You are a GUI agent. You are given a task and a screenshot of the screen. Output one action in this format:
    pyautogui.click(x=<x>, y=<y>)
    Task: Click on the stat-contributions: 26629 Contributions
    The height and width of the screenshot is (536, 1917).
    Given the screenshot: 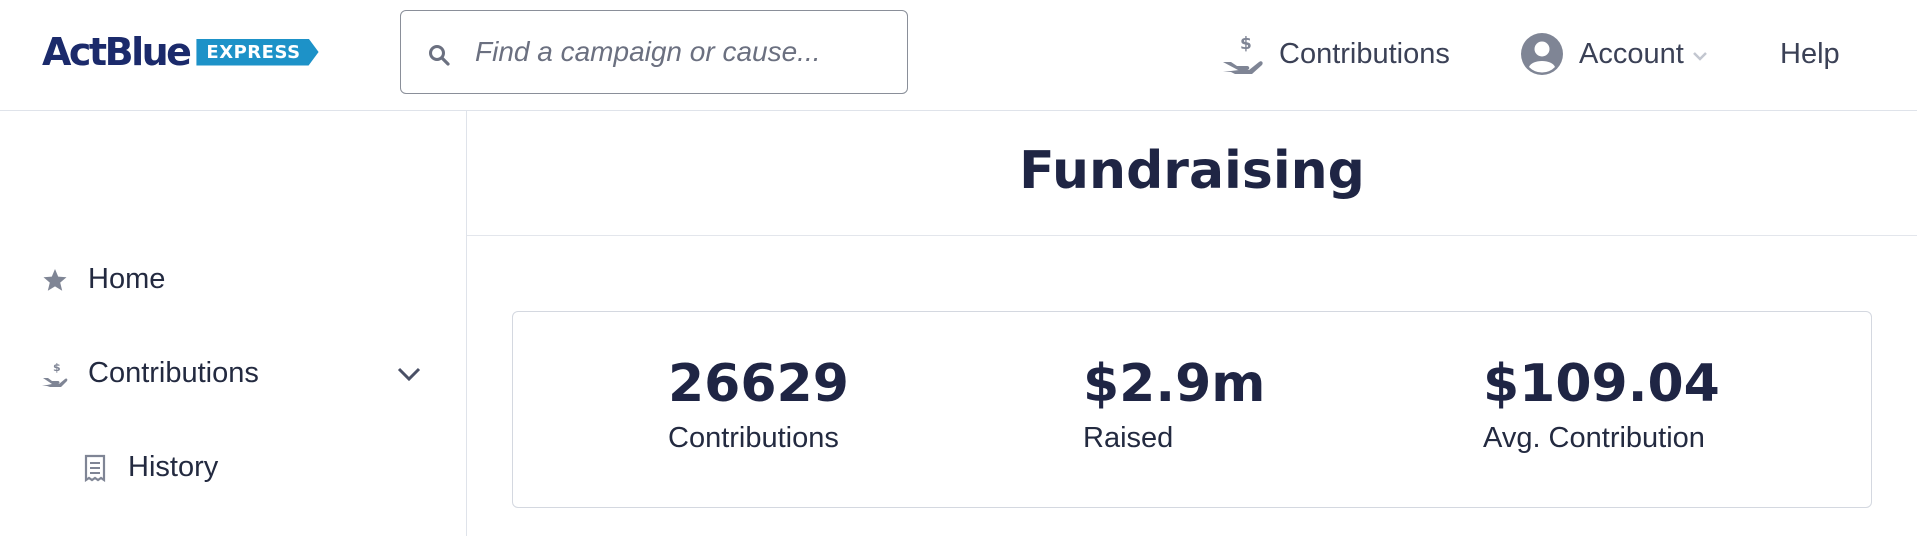 What is the action you would take?
    pyautogui.click(x=758, y=404)
    